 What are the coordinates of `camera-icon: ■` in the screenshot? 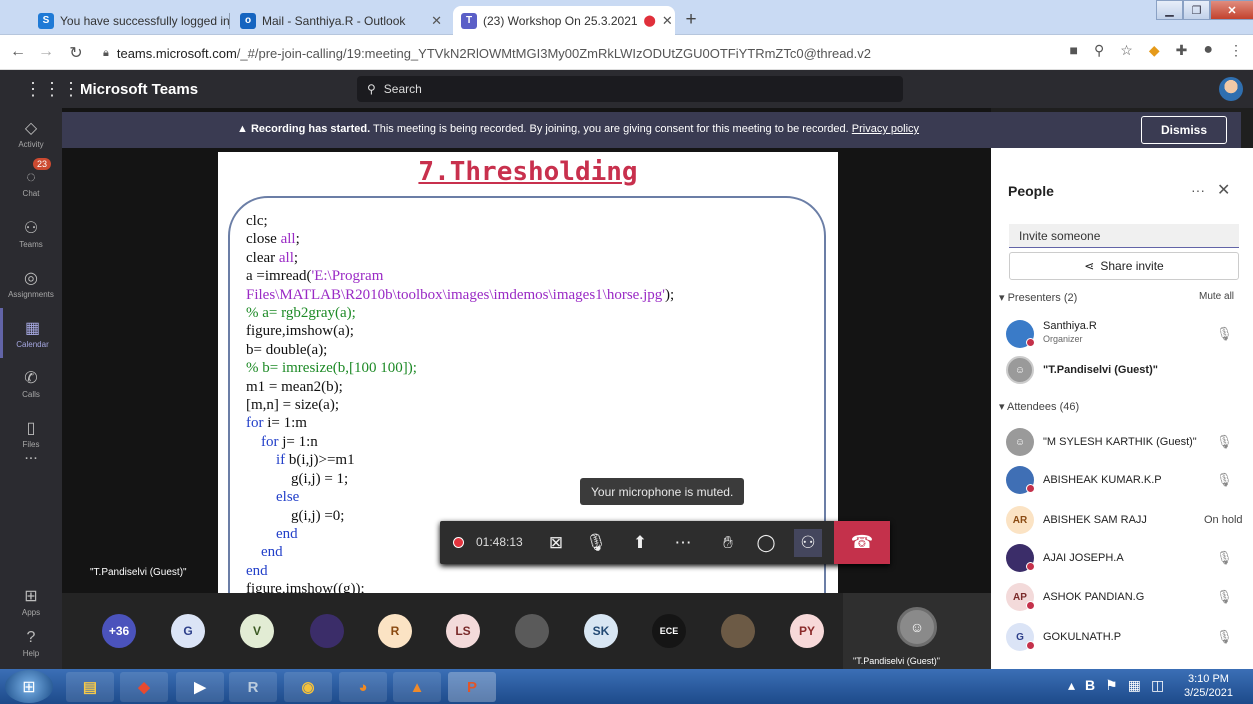 It's located at (1074, 50).